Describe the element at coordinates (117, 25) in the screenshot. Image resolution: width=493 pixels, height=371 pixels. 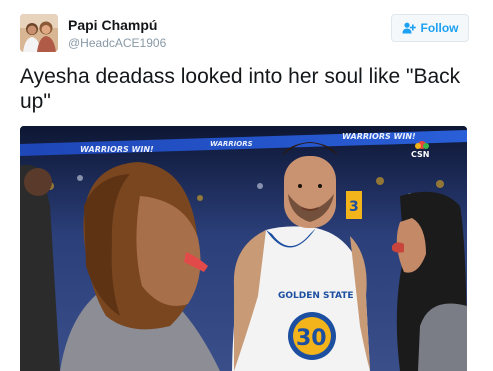
I see `display-name: Papi Champú` at that location.